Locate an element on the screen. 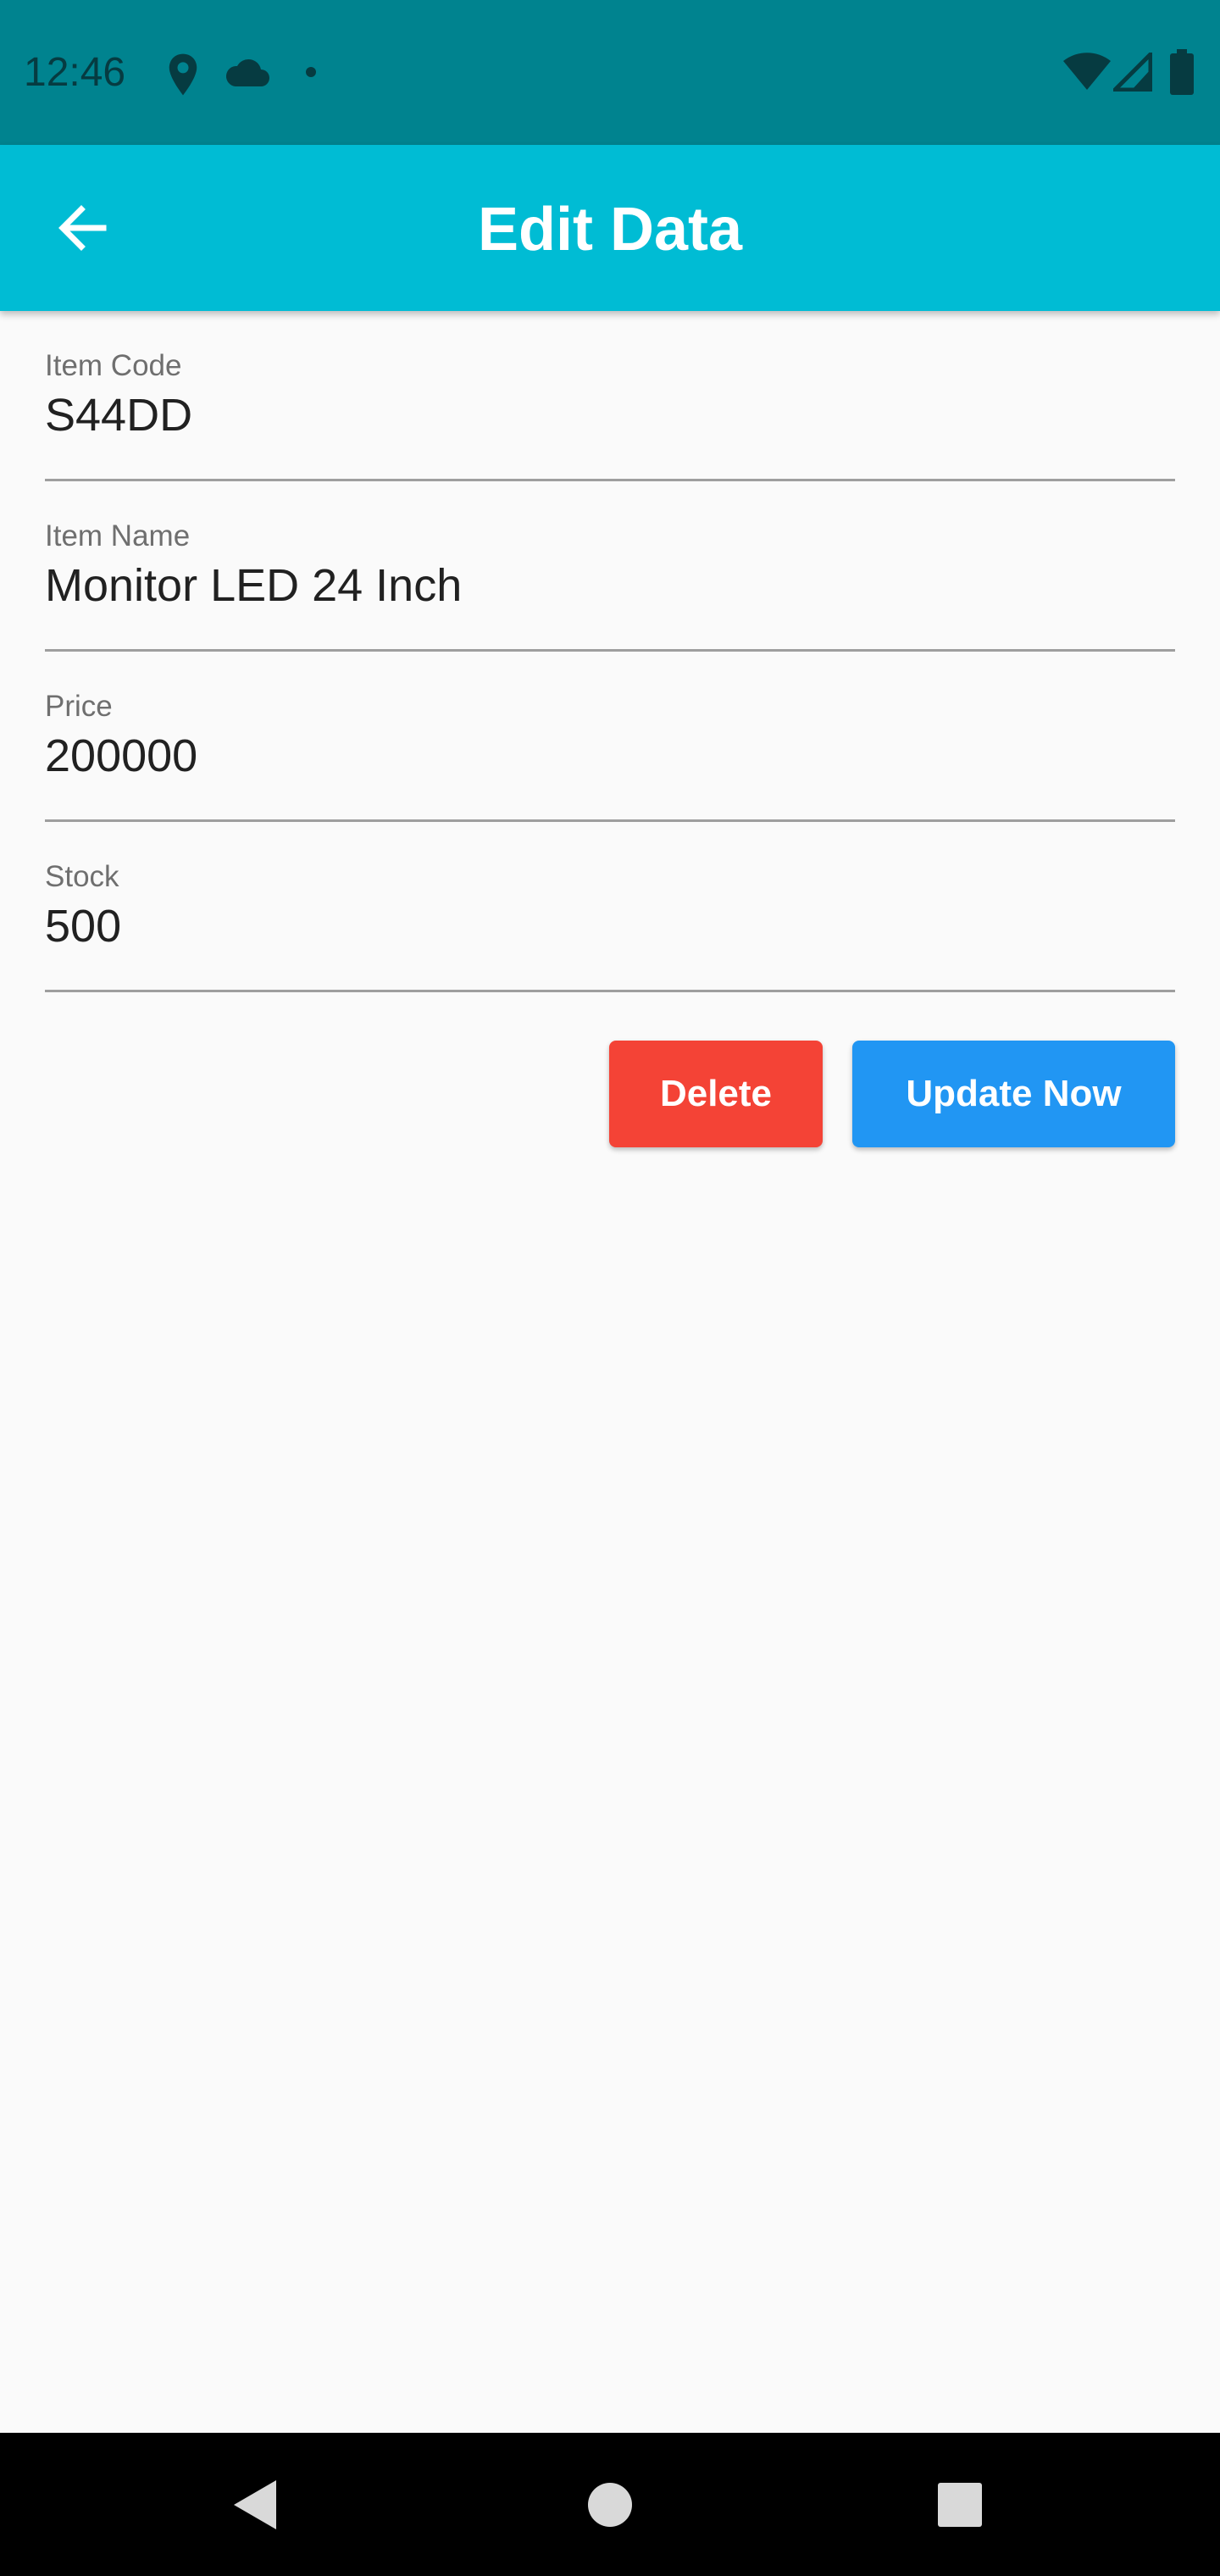 This screenshot has height=2576, width=1220. signal-icon is located at coordinates (1132, 72).